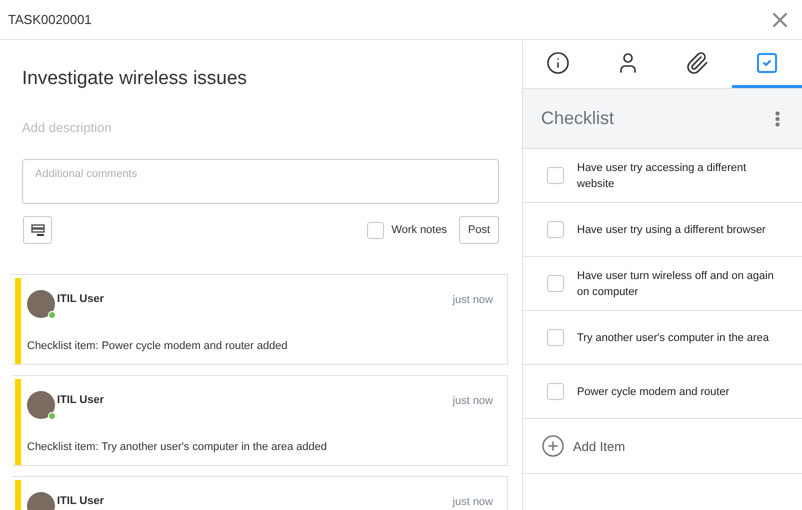  I want to click on more-icon, so click(777, 118).